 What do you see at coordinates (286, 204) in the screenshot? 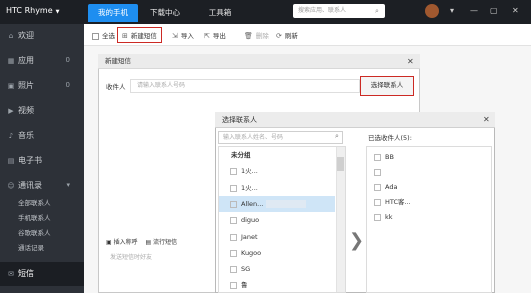
I see `blurred-number` at bounding box center [286, 204].